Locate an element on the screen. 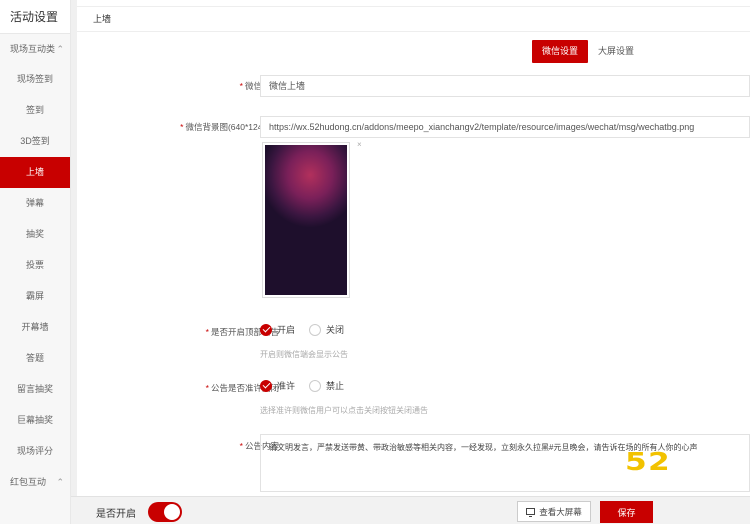  notice-top-hint: 开启则微信端会显示公告 is located at coordinates (304, 354).